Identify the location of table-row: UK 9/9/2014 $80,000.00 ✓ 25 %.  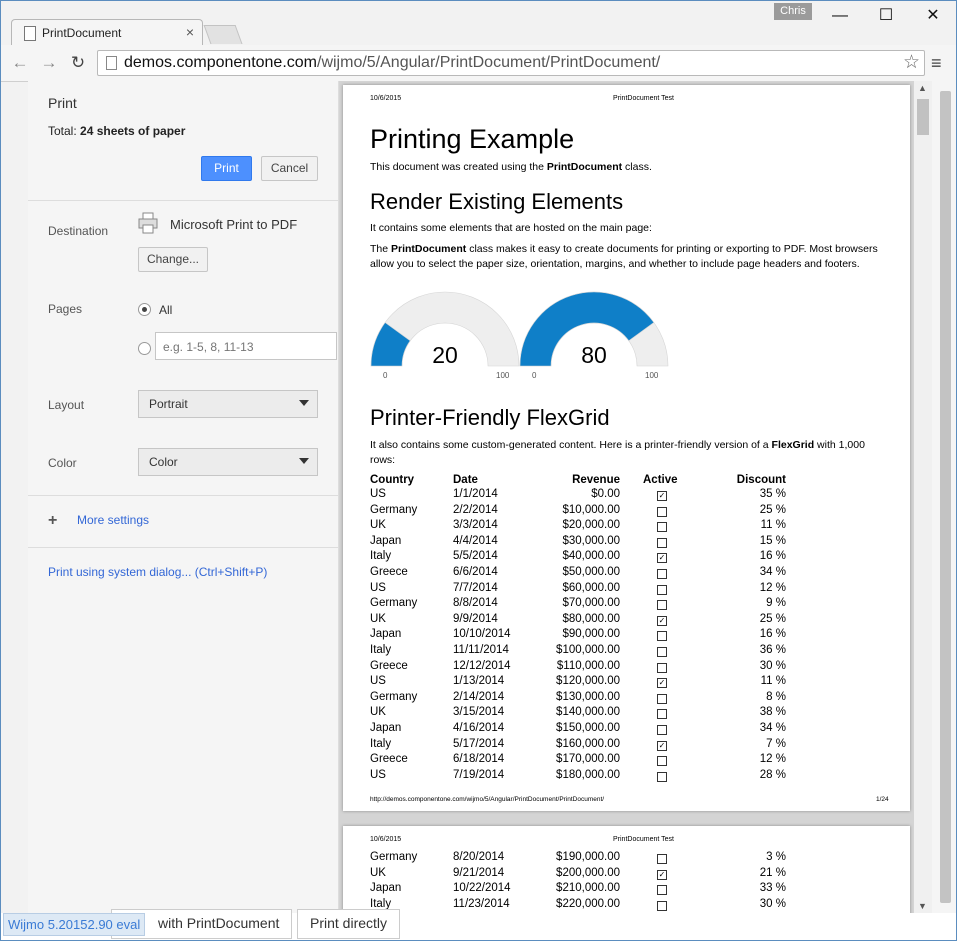
(580, 620).